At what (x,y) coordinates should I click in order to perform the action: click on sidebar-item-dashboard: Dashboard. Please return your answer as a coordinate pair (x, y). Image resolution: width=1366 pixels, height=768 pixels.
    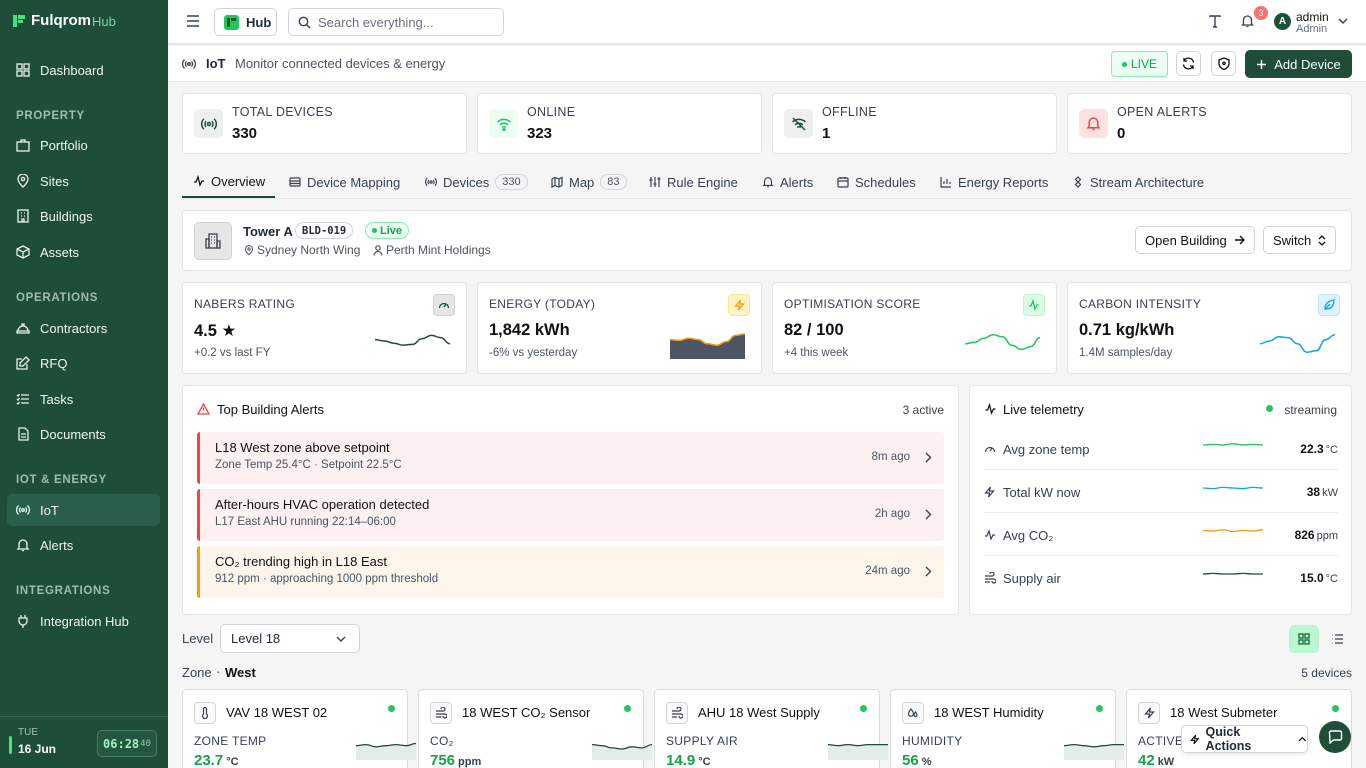
    Looking at the image, I should click on (83, 70).